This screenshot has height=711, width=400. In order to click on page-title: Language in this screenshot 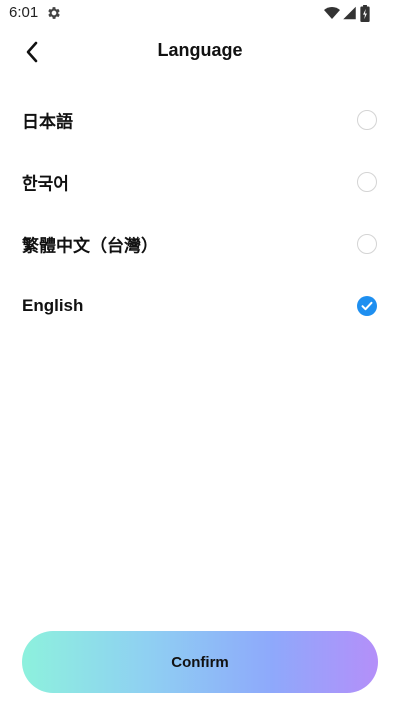, I will do `click(200, 50)`.